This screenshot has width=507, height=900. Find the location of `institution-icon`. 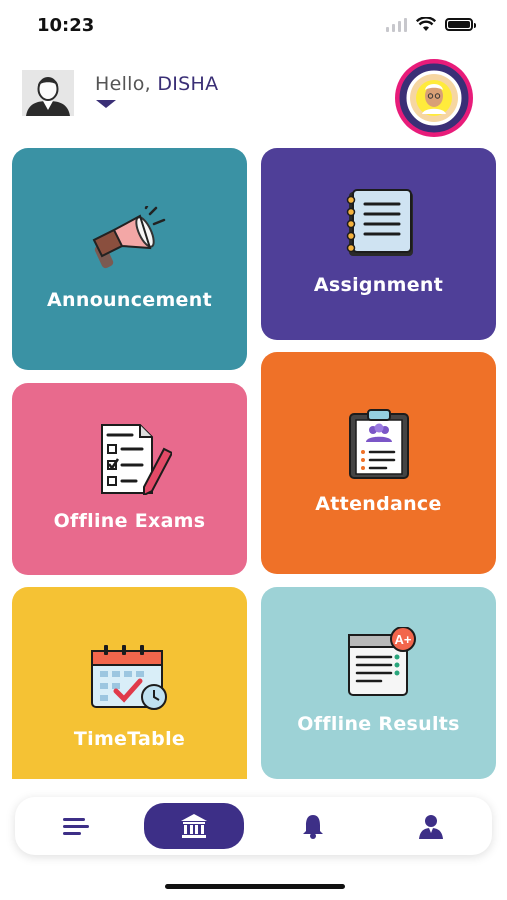

institution-icon is located at coordinates (194, 826).